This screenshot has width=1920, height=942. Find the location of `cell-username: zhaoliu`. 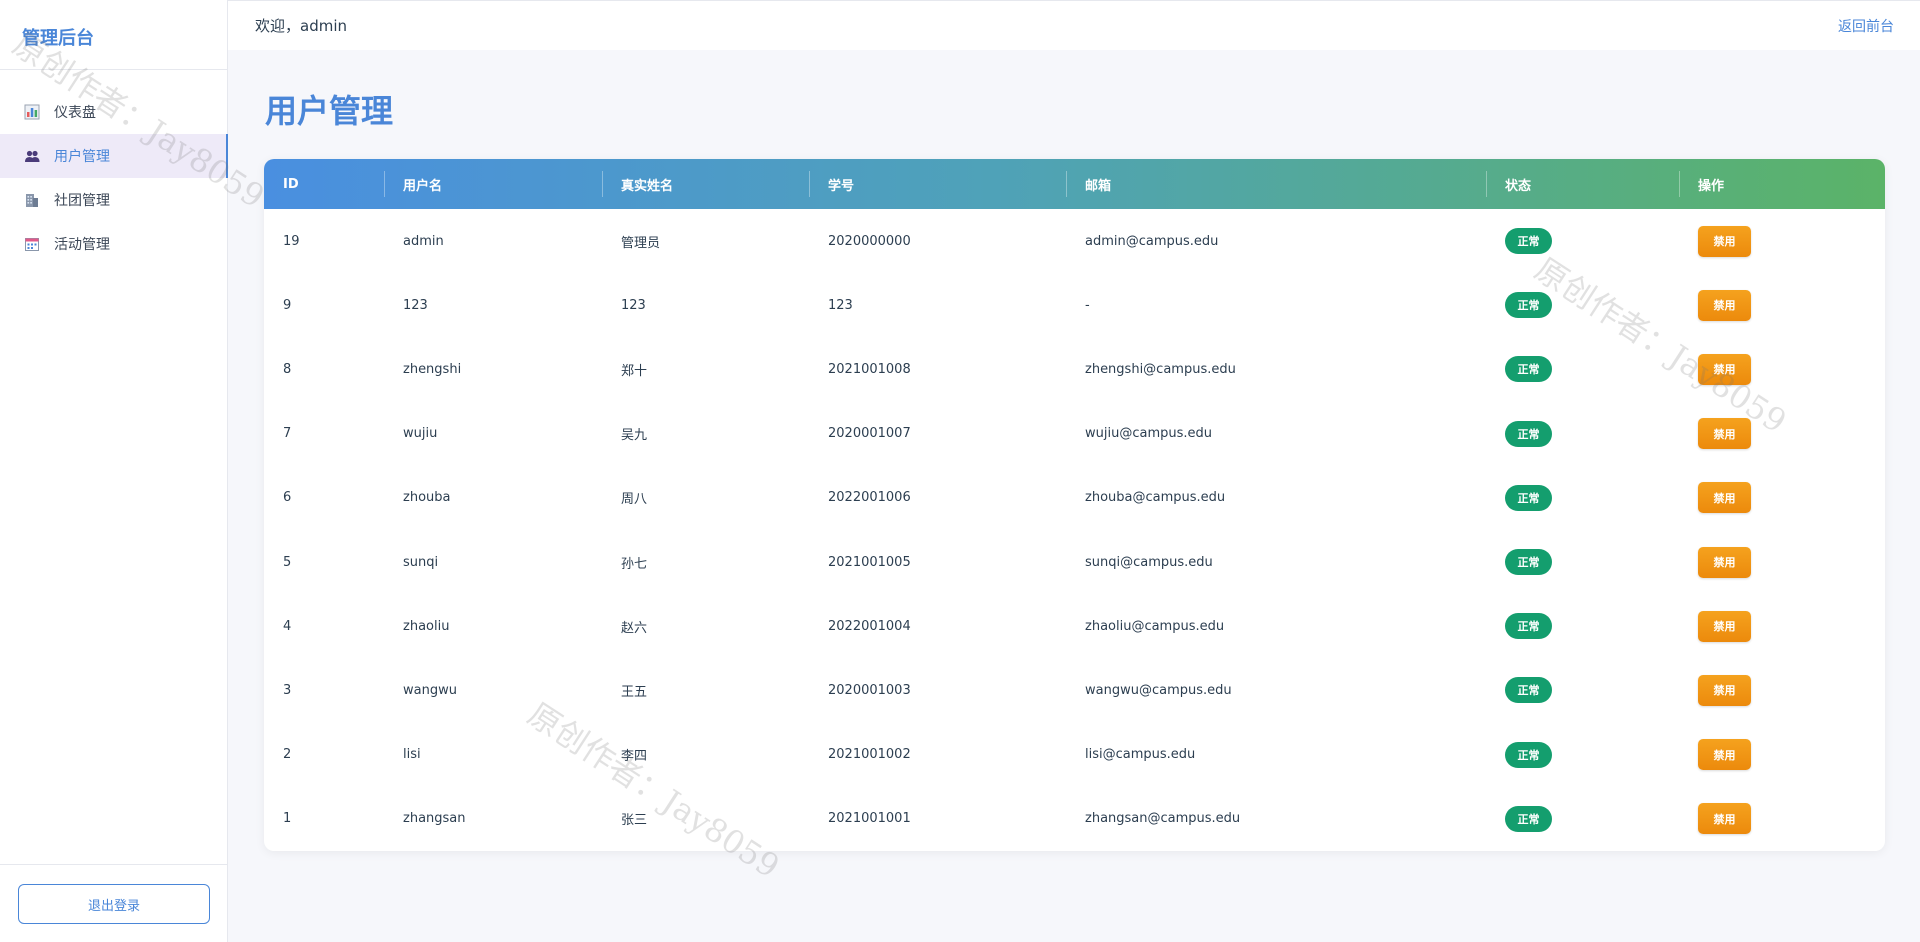

cell-username: zhaoliu is located at coordinates (426, 626).